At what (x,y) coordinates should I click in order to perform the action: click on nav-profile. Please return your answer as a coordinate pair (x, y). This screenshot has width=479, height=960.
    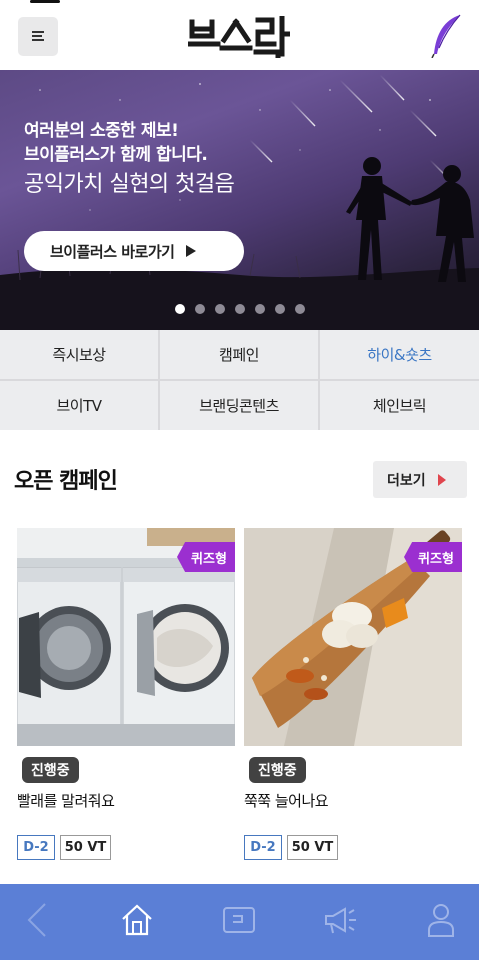
    Looking at the image, I should click on (441, 920).